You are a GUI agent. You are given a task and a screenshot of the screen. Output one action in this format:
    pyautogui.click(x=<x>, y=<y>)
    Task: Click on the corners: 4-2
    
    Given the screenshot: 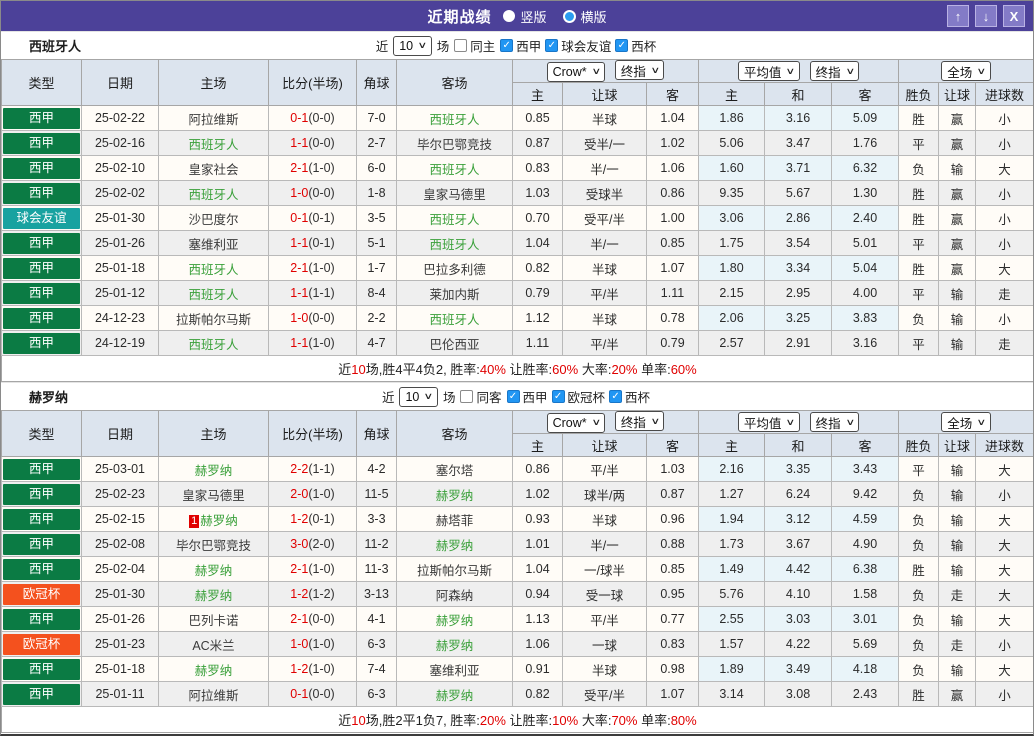 What is the action you would take?
    pyautogui.click(x=376, y=469)
    